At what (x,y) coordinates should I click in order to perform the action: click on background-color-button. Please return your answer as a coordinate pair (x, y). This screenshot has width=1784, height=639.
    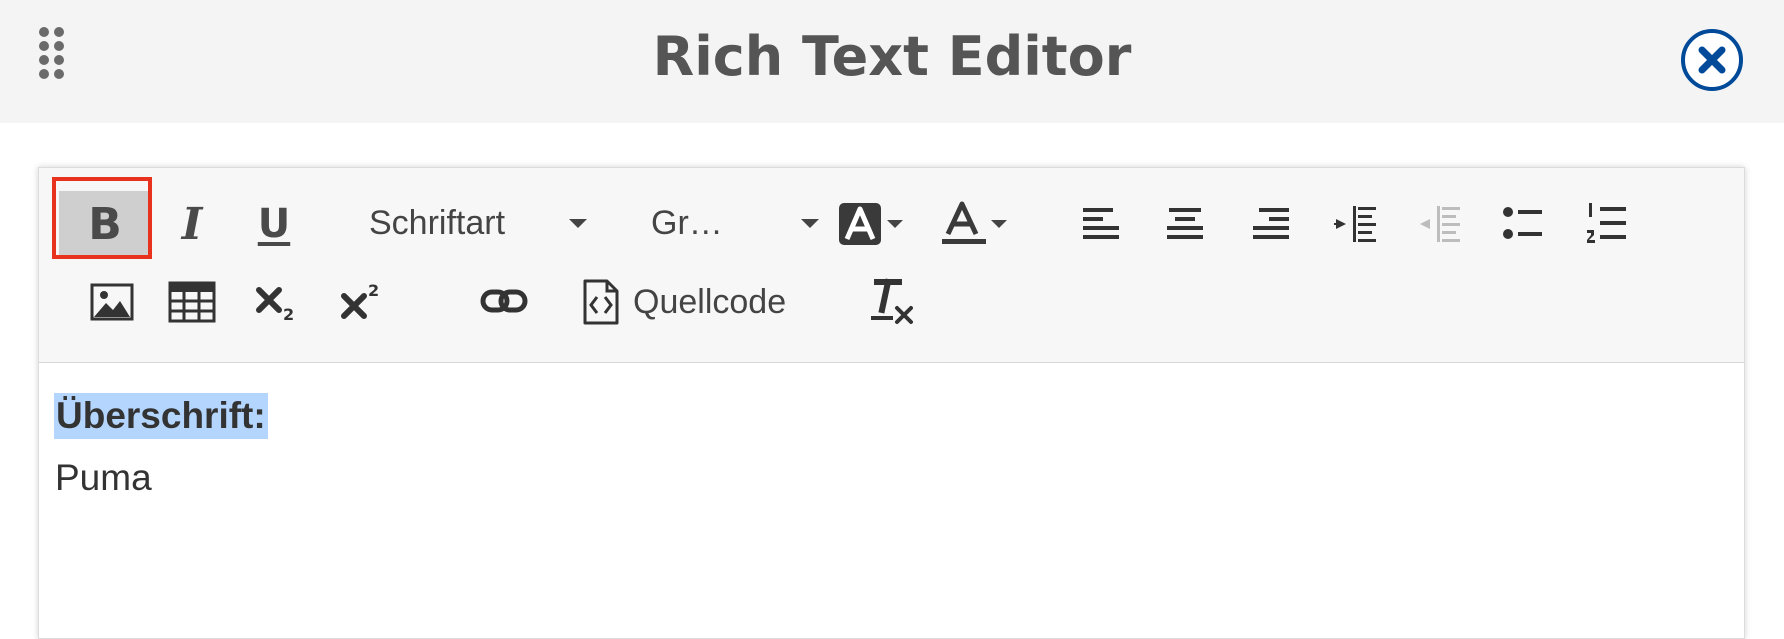
    Looking at the image, I should click on (871, 224).